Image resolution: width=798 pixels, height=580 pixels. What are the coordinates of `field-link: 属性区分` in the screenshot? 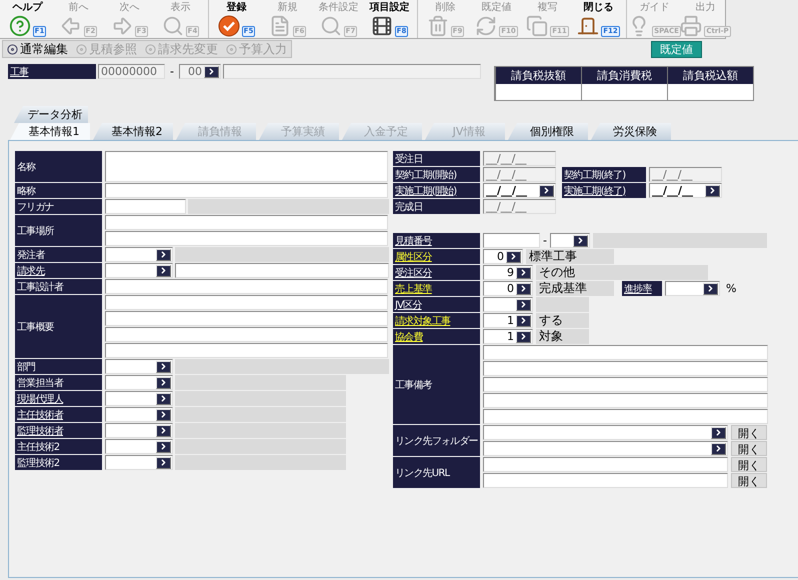 It's located at (436, 256).